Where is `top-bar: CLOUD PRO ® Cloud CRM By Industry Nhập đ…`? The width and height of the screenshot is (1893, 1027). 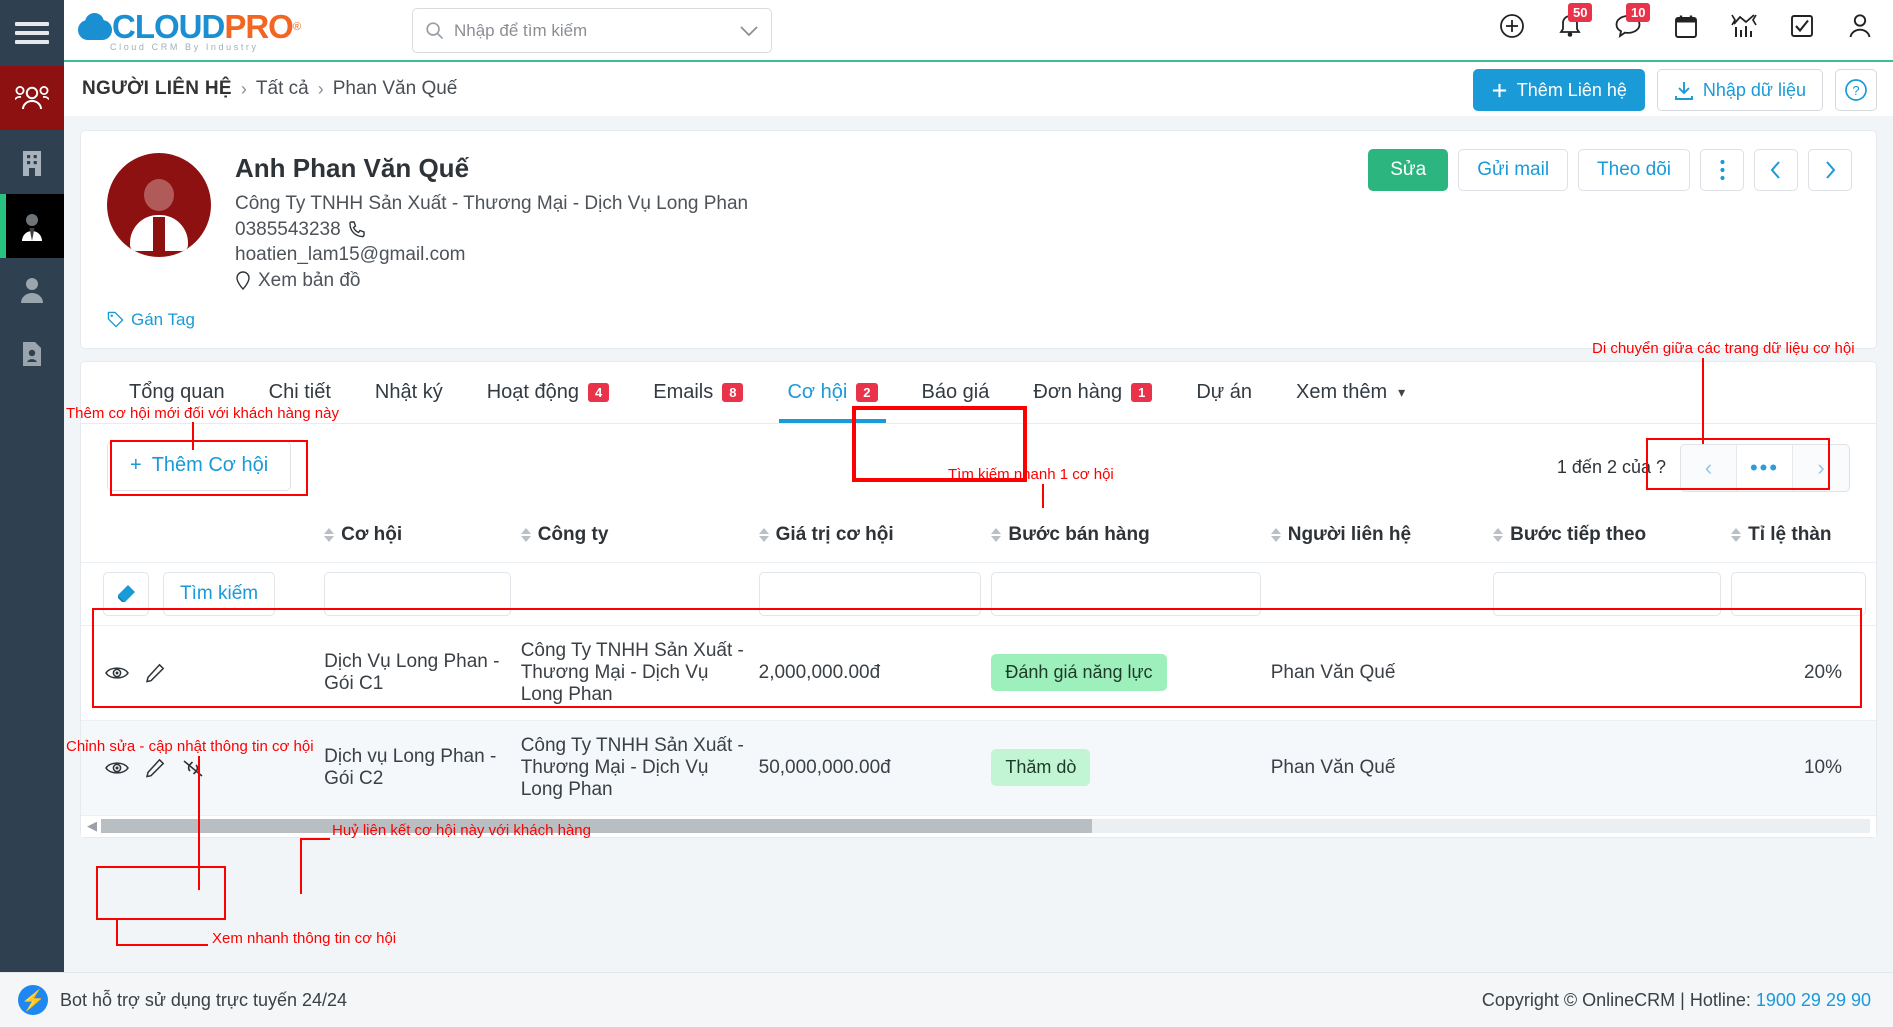 top-bar: CLOUD PRO ® Cloud CRM By Industry Nhập đ… is located at coordinates (978, 31).